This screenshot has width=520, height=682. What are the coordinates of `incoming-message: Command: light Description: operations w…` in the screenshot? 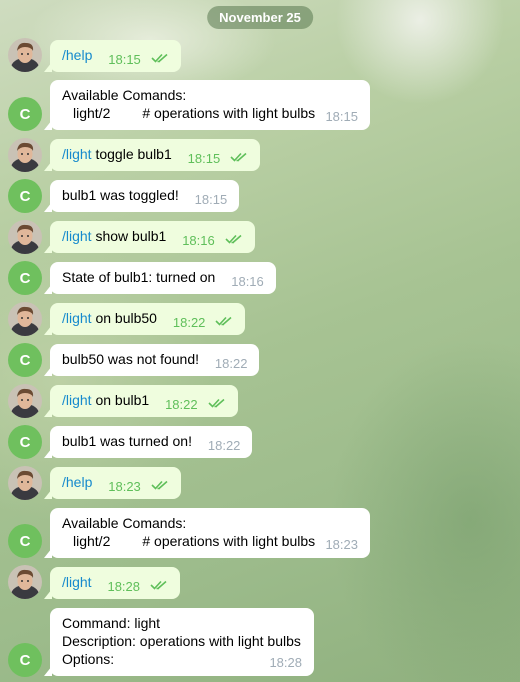 It's located at (179, 642).